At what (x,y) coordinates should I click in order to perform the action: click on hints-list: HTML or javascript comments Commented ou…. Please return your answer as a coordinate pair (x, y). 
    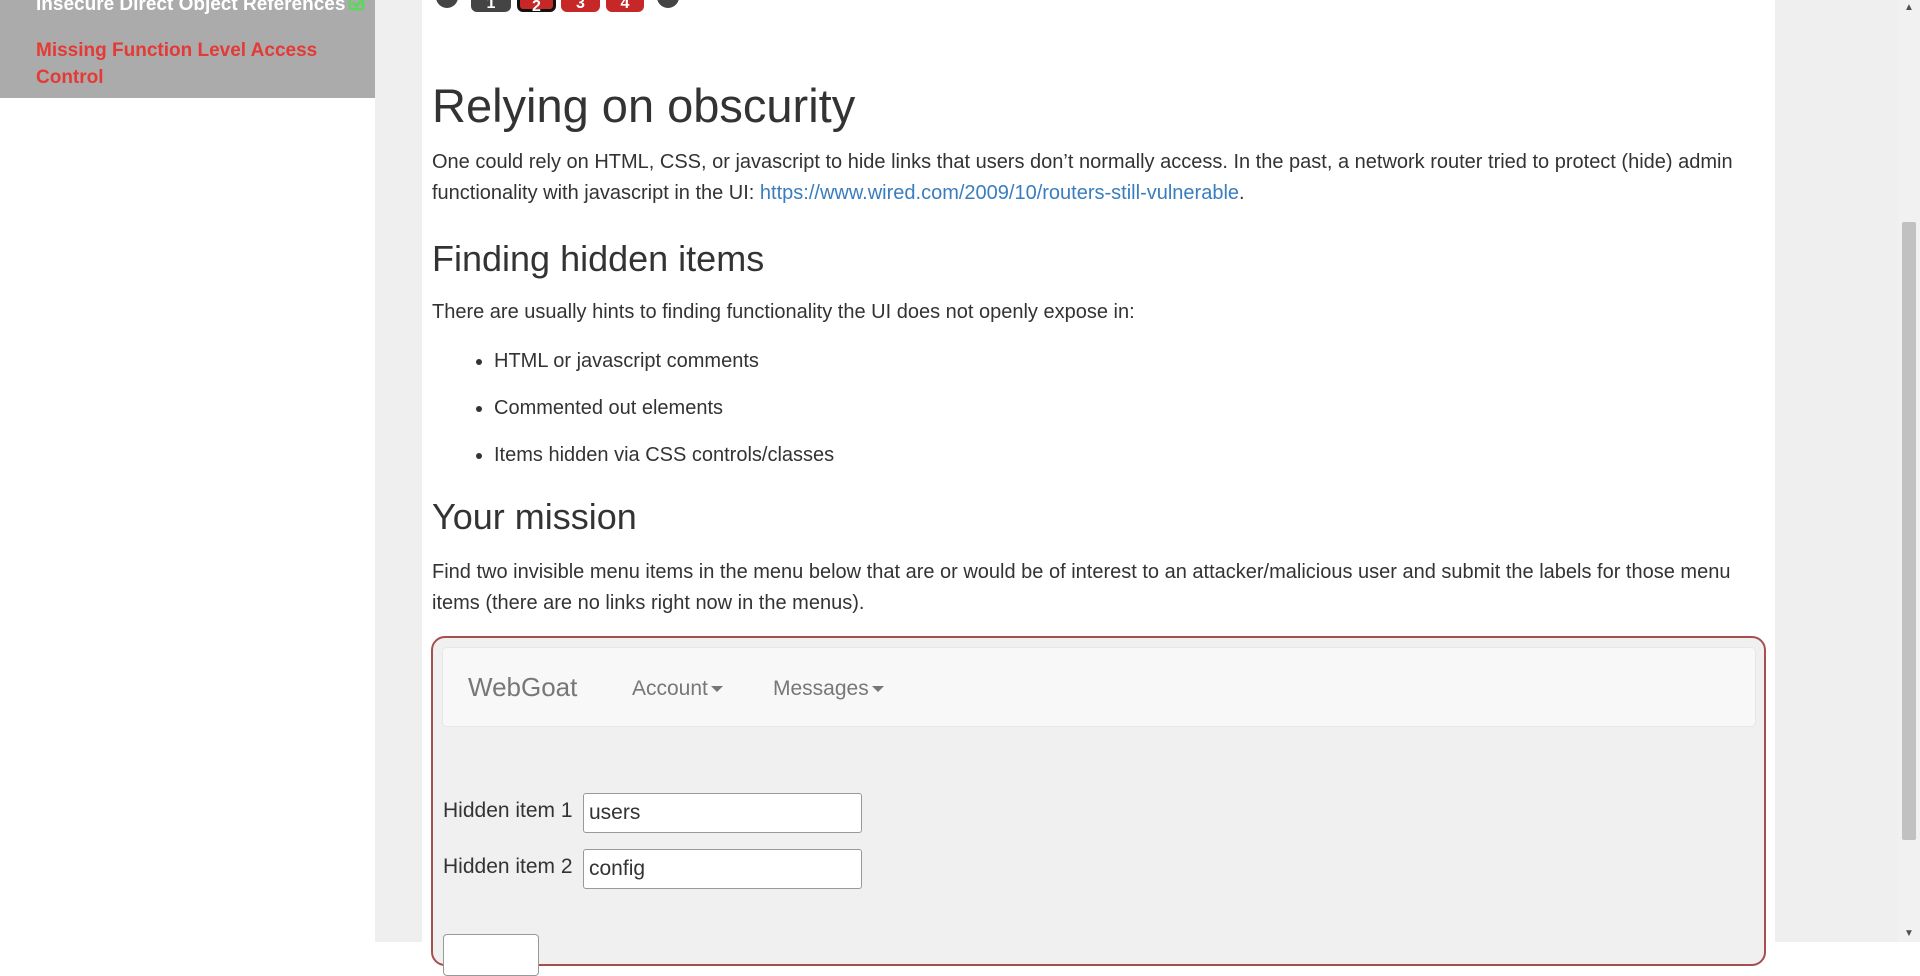
    Looking at the image, I should click on (633, 413).